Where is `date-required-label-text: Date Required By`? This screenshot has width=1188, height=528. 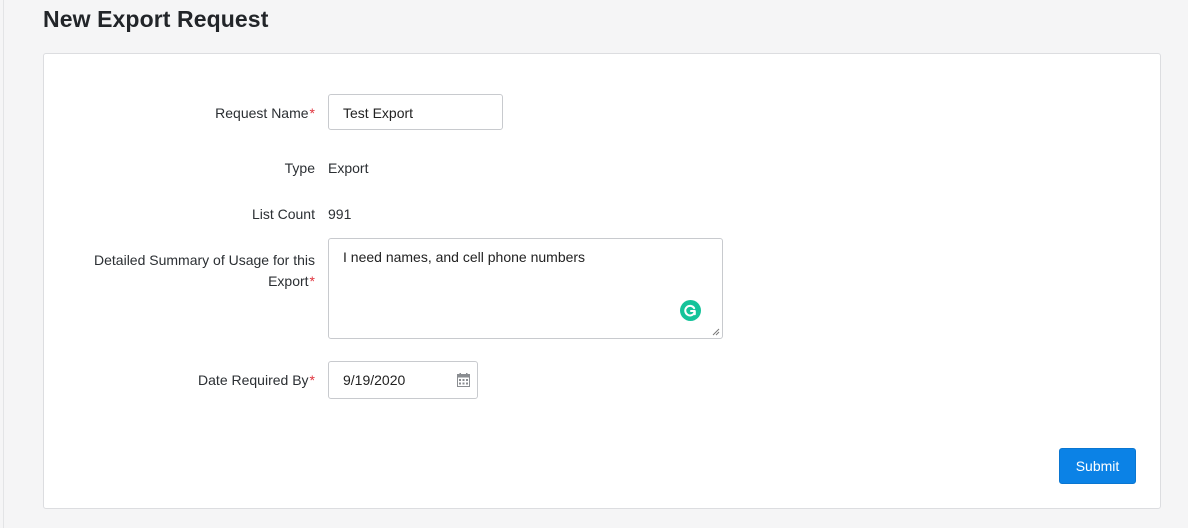
date-required-label-text: Date Required By is located at coordinates (253, 380).